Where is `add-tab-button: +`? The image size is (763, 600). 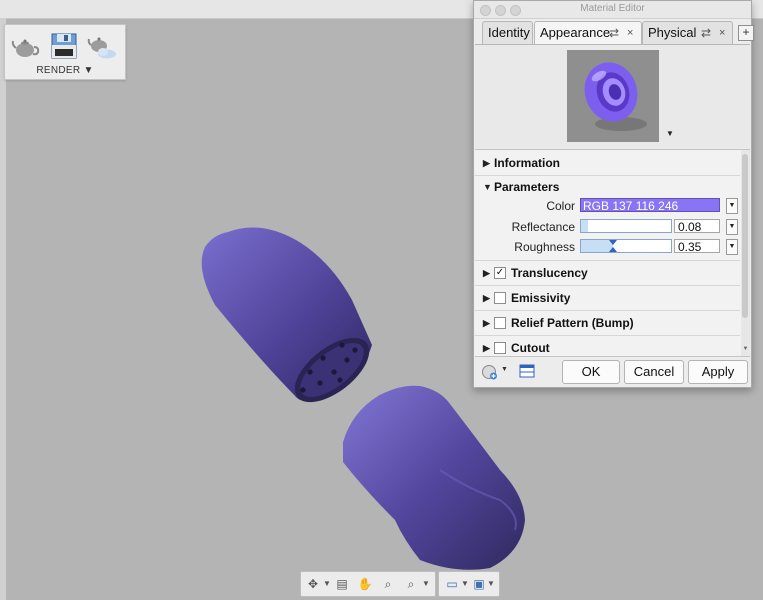 add-tab-button: + is located at coordinates (746, 33).